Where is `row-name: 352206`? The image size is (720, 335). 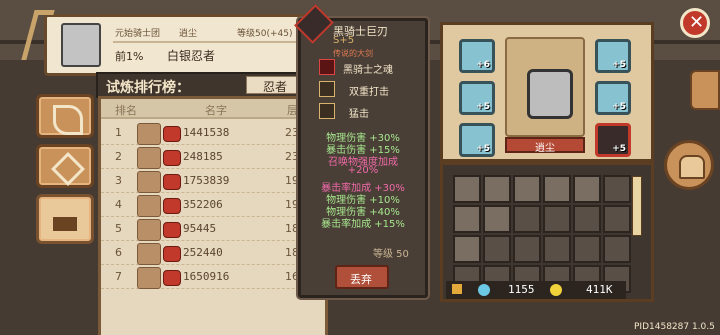 row-name: 352206 is located at coordinates (203, 204).